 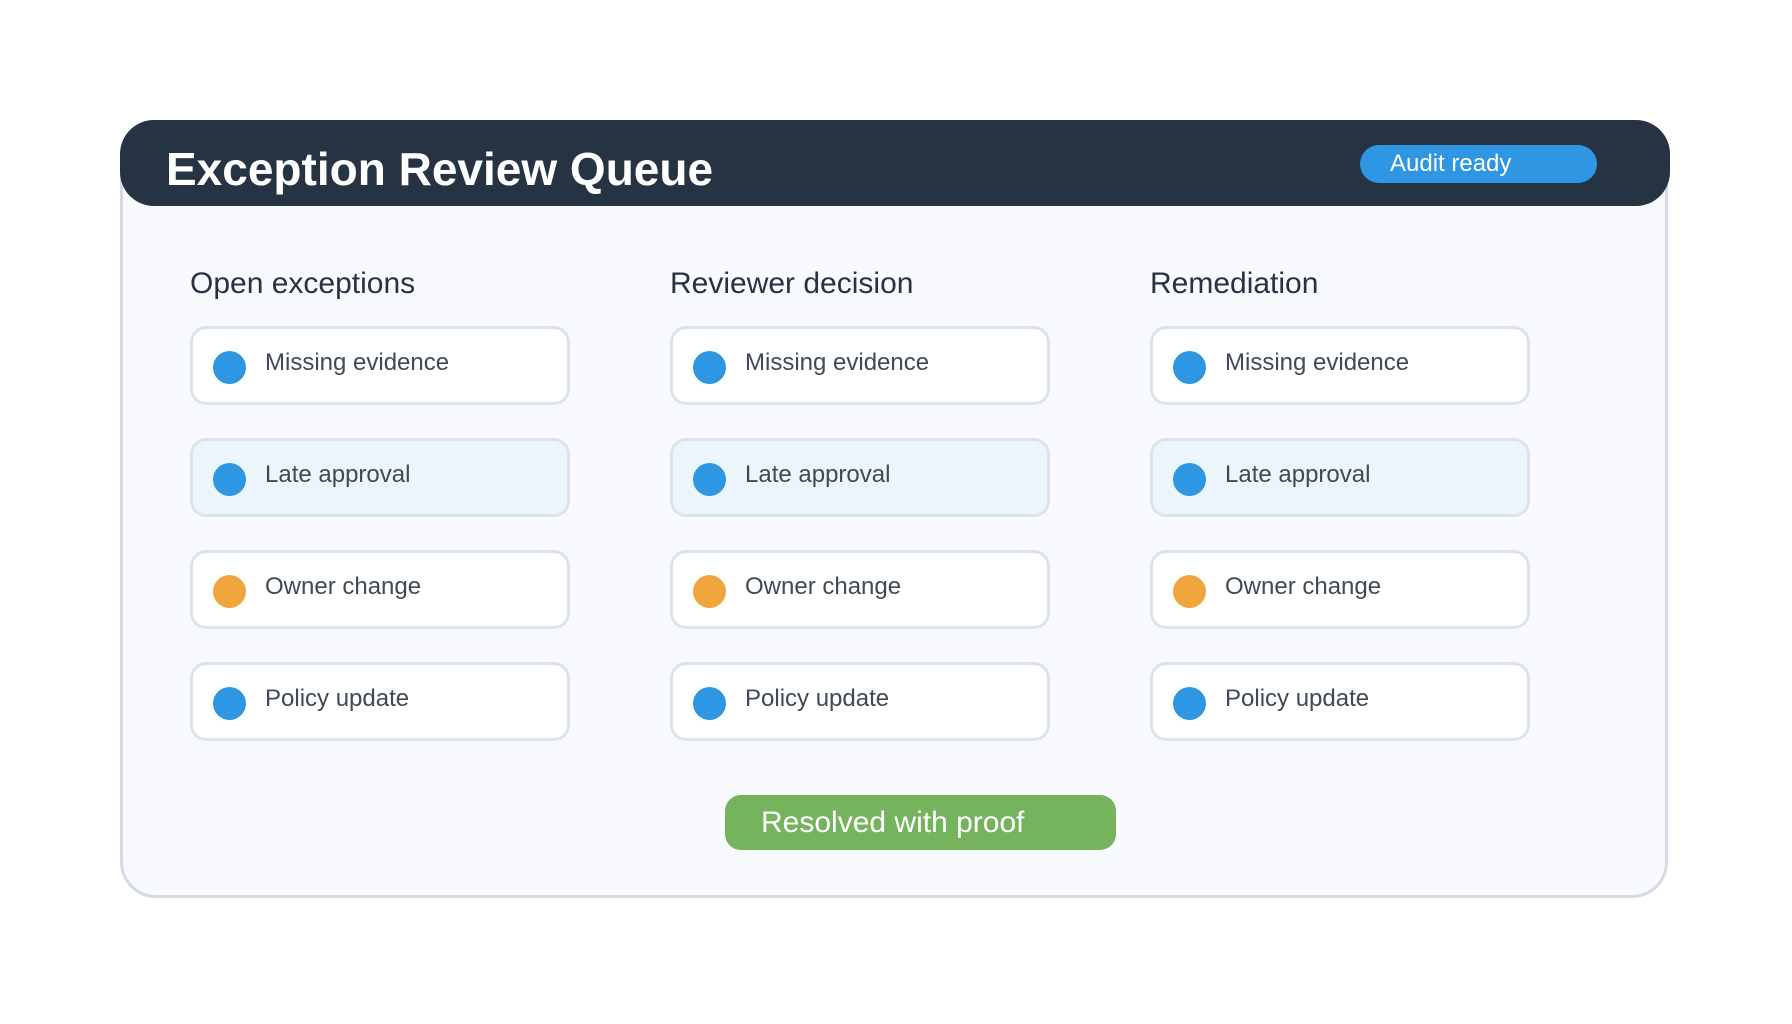 What do you see at coordinates (895, 163) in the screenshot?
I see `panel-header: Exception Review Queue Audit ready` at bounding box center [895, 163].